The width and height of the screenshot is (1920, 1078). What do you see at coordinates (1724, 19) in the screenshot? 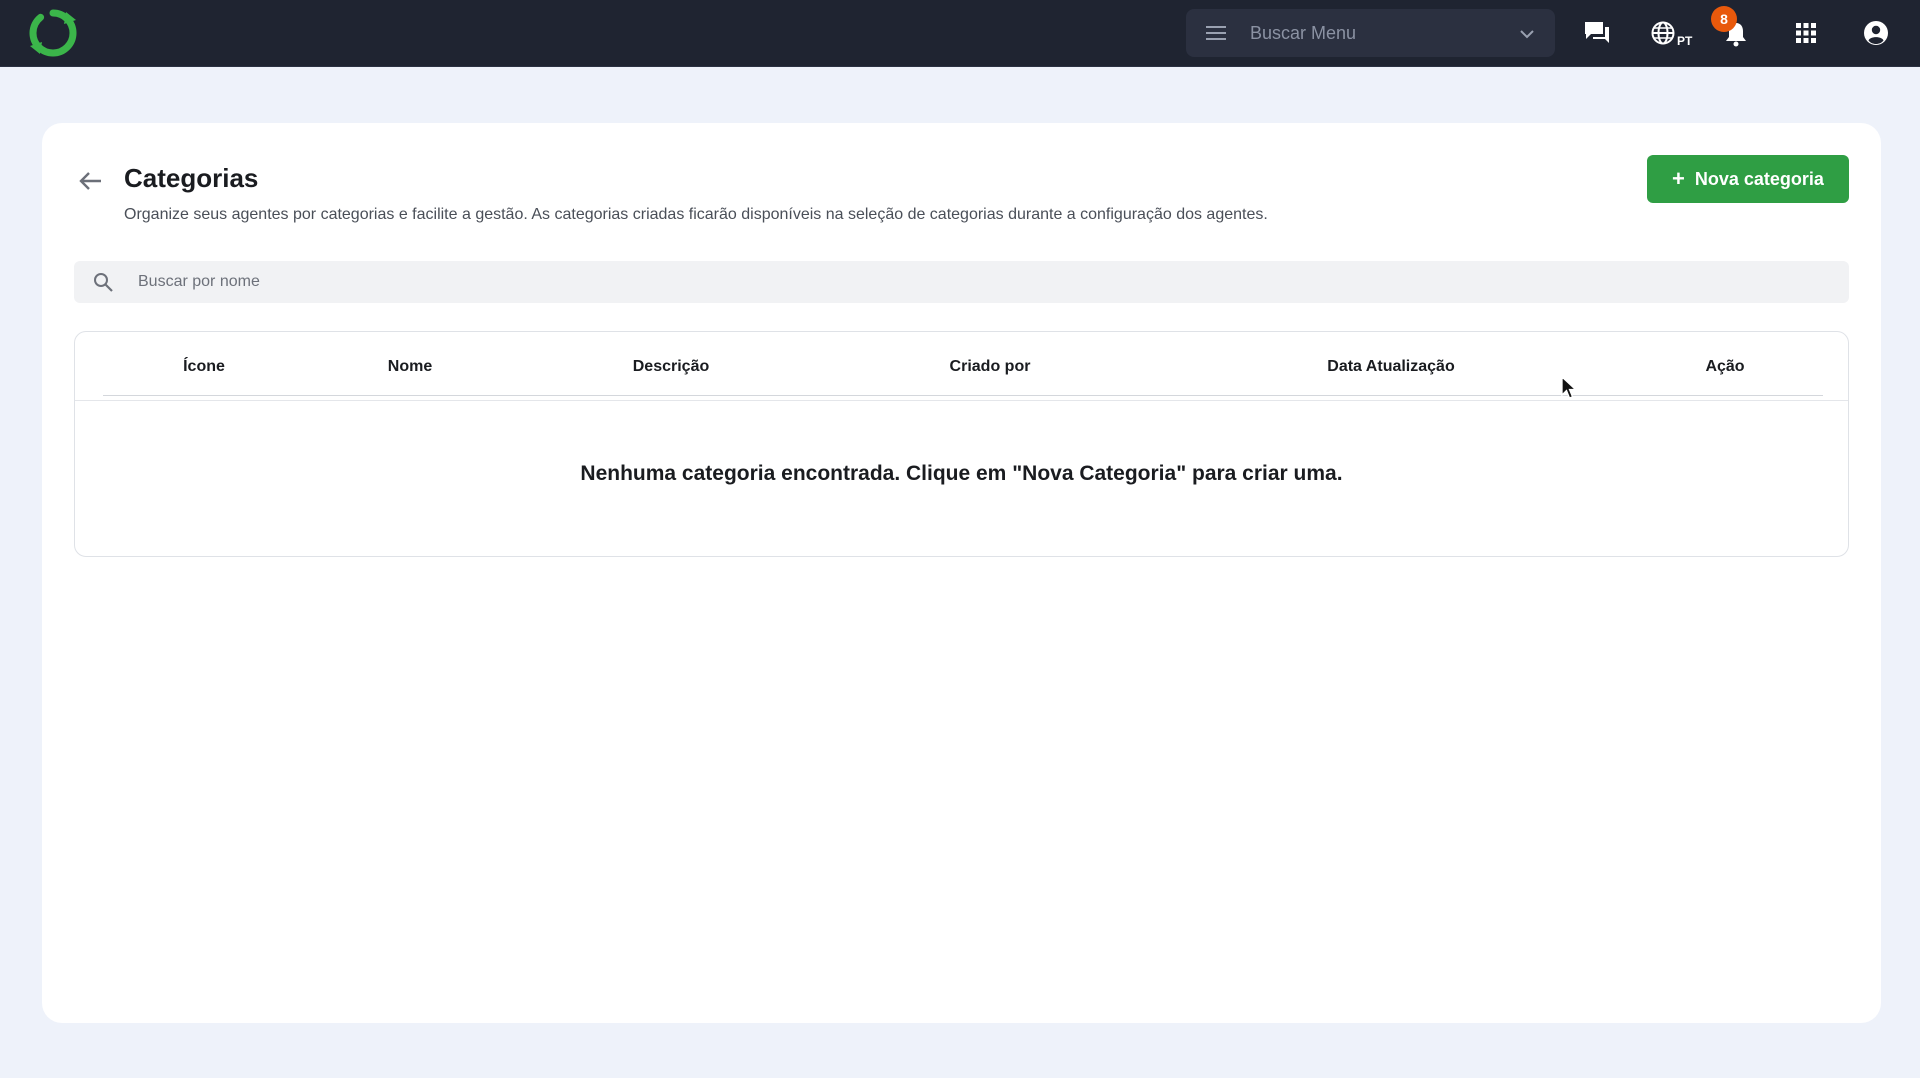
I see `notification-badge: 8` at bounding box center [1724, 19].